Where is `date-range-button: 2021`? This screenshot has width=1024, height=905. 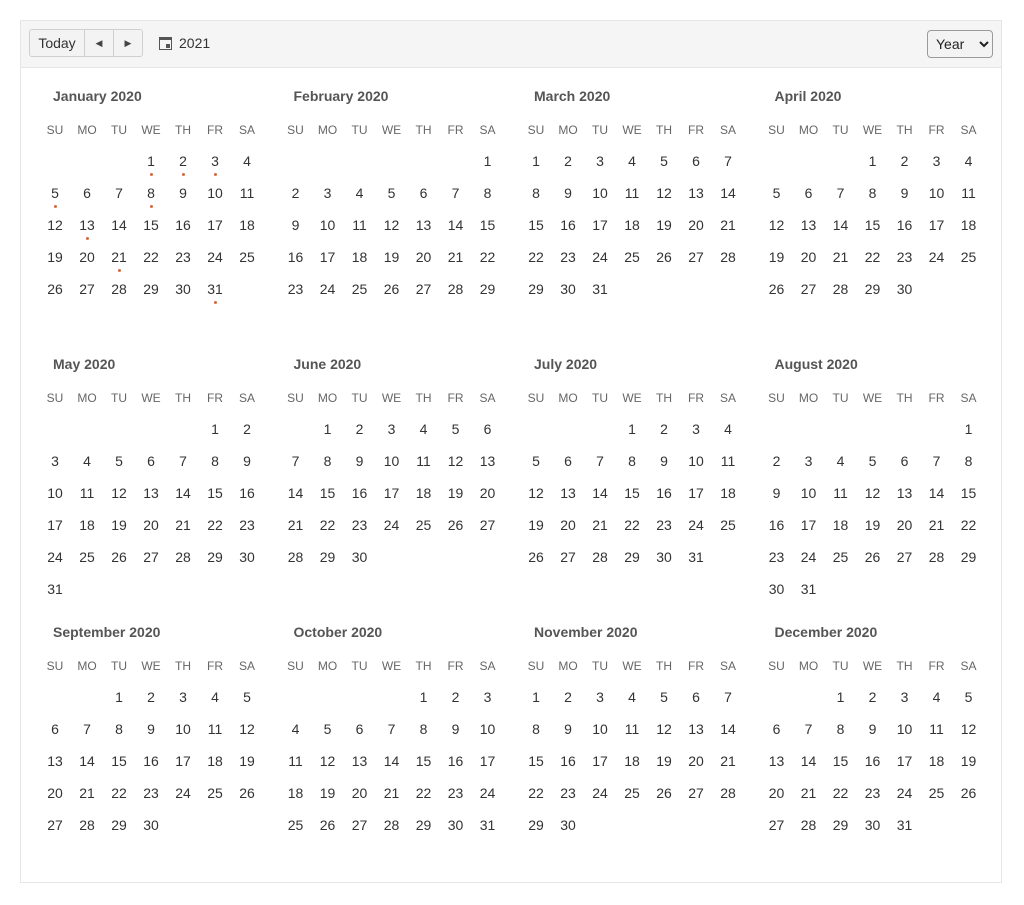 date-range-button: 2021 is located at coordinates (184, 43).